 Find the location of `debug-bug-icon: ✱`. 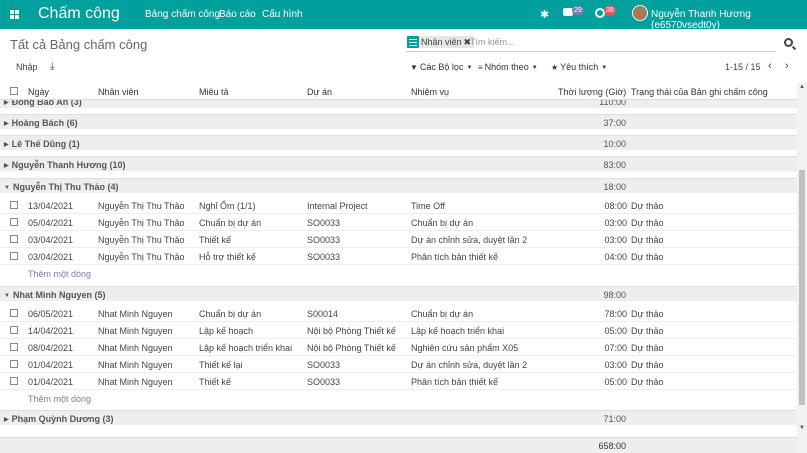

debug-bug-icon: ✱ is located at coordinates (544, 14).